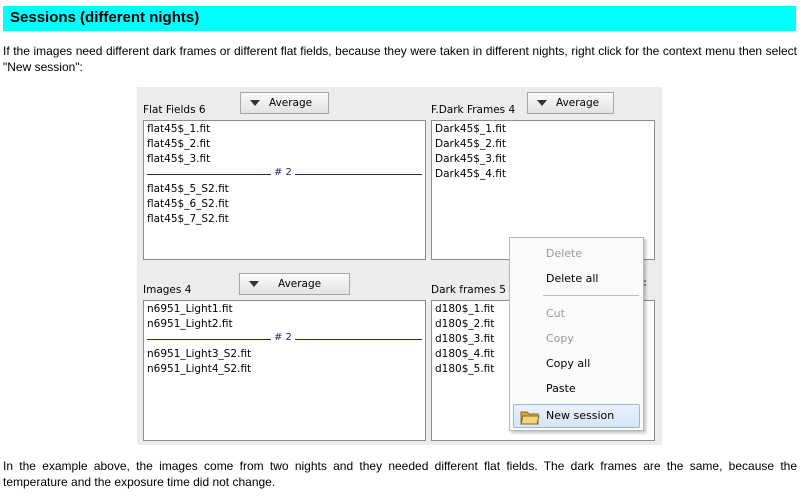 This screenshot has height=497, width=801. What do you see at coordinates (564, 253) in the screenshot?
I see `menu-item-delete: Delete` at bounding box center [564, 253].